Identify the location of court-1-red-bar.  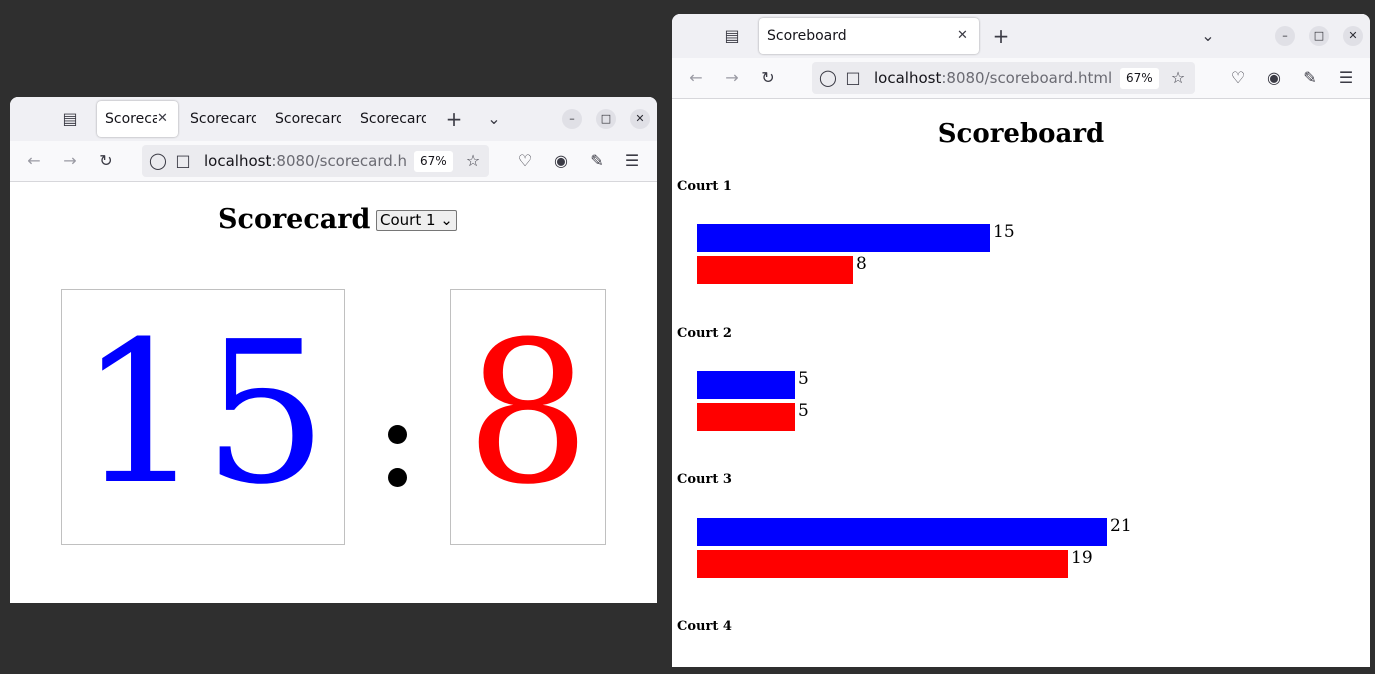
(775, 270).